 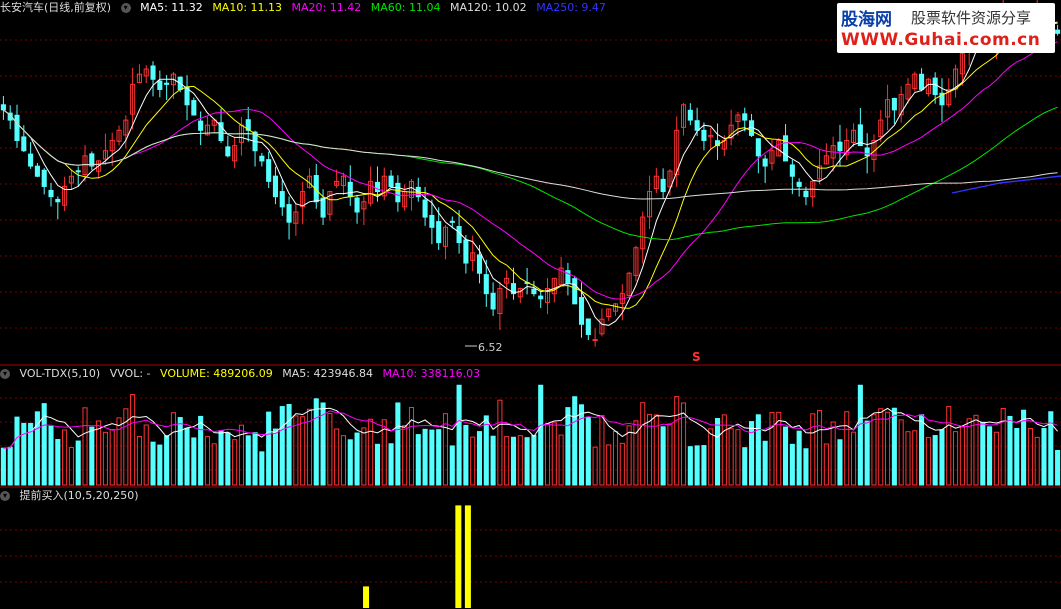 What do you see at coordinates (971, 18) in the screenshot?
I see `logo-subtitle: 股票软件资源分享` at bounding box center [971, 18].